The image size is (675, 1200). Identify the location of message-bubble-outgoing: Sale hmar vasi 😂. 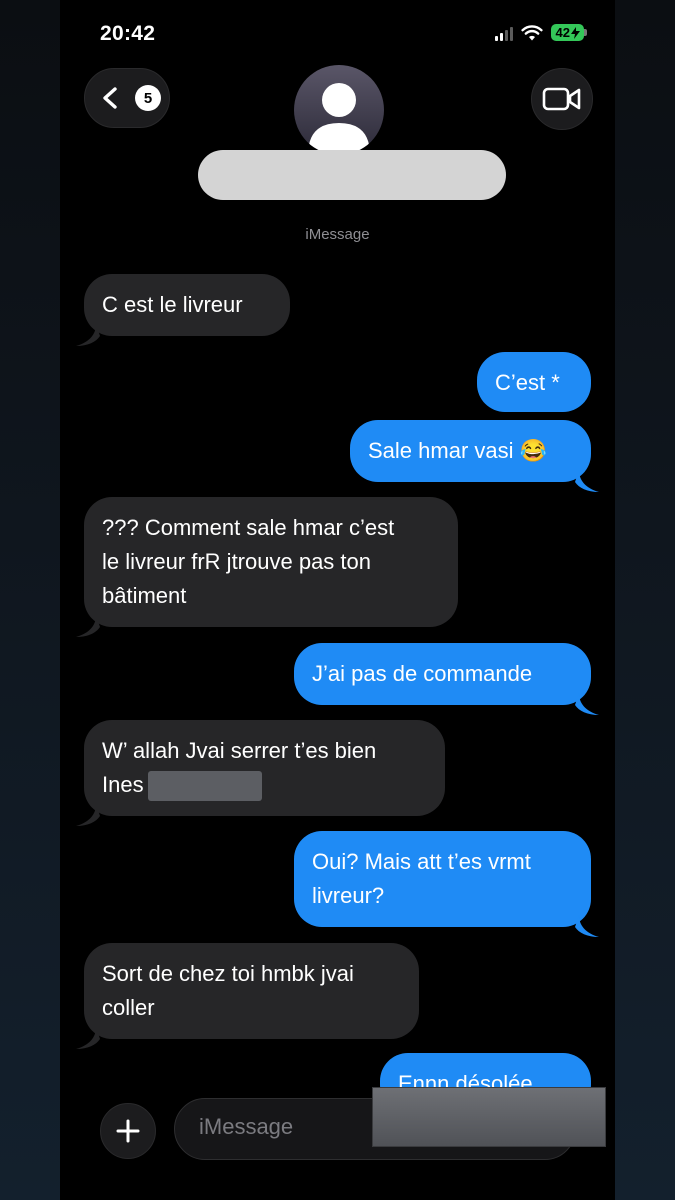
(474, 456).